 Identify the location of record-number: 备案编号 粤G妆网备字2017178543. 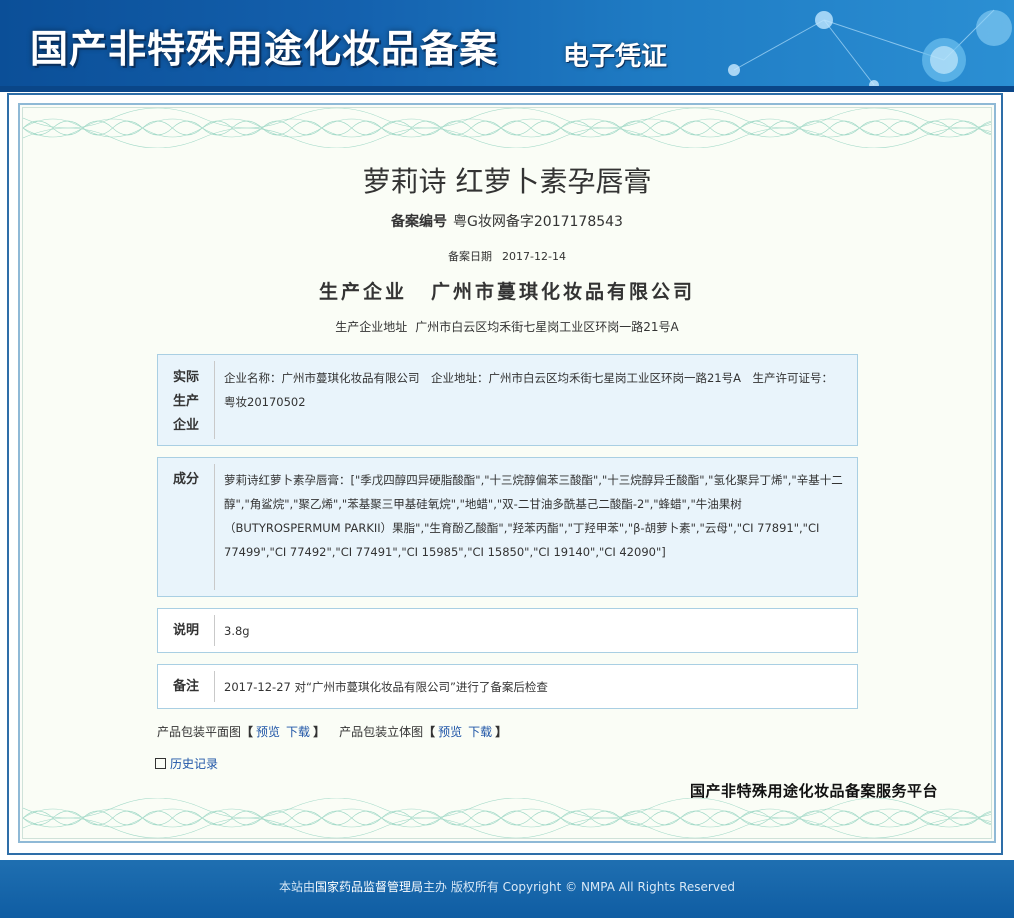
(507, 221).